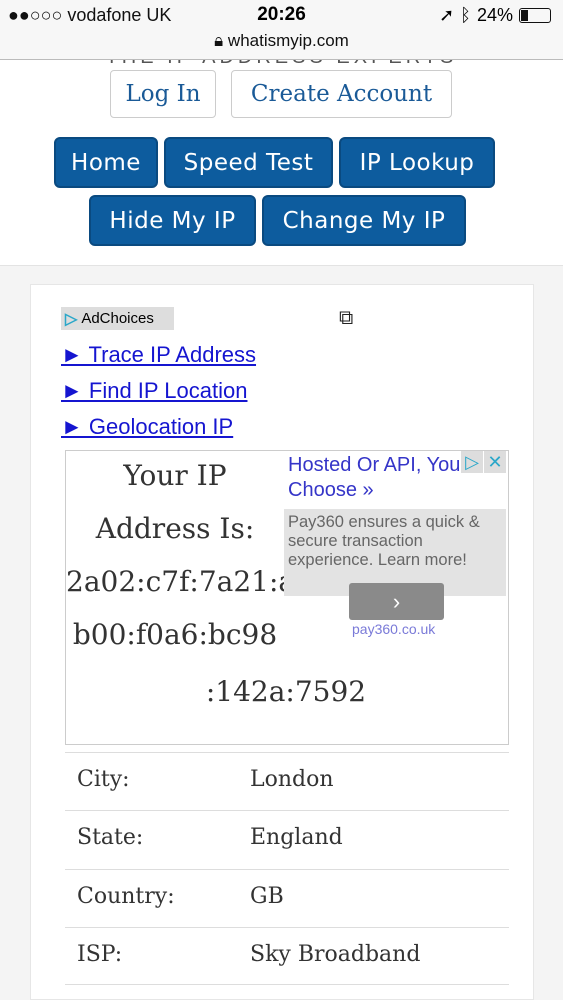  I want to click on nav-change-my-ip: Change My IP, so click(364, 220).